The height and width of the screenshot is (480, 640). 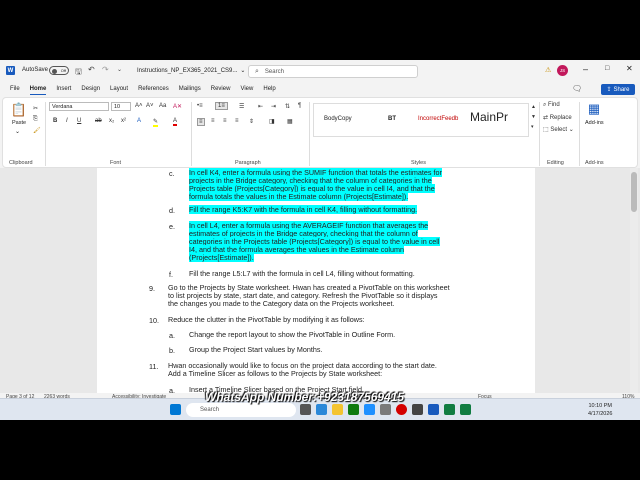 I want to click on close-icon: ✕, so click(x=629, y=68).